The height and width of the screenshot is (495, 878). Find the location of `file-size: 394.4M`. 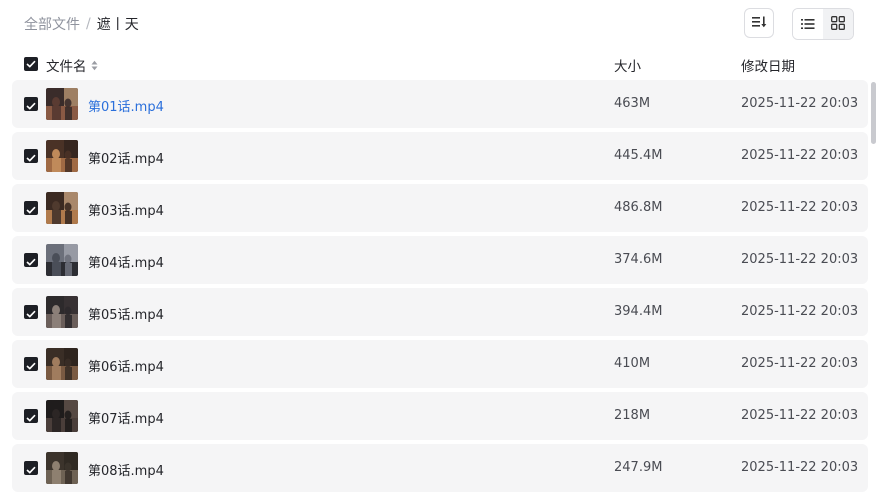

file-size: 394.4M is located at coordinates (638, 311).